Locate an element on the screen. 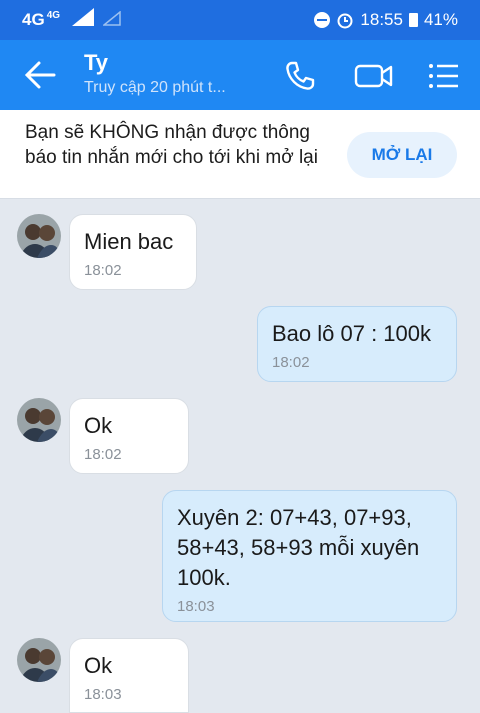 The width and height of the screenshot is (480, 713). signal-icon is located at coordinates (83, 17).